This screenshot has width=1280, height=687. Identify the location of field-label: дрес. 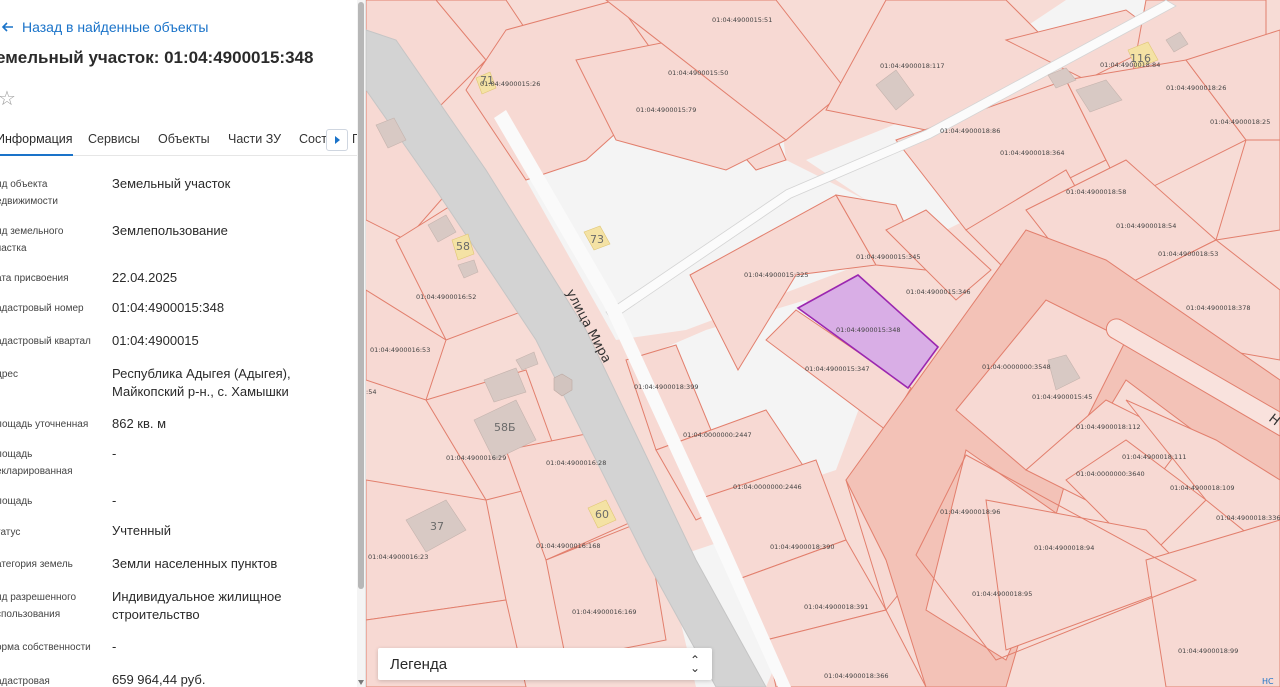
(9, 374).